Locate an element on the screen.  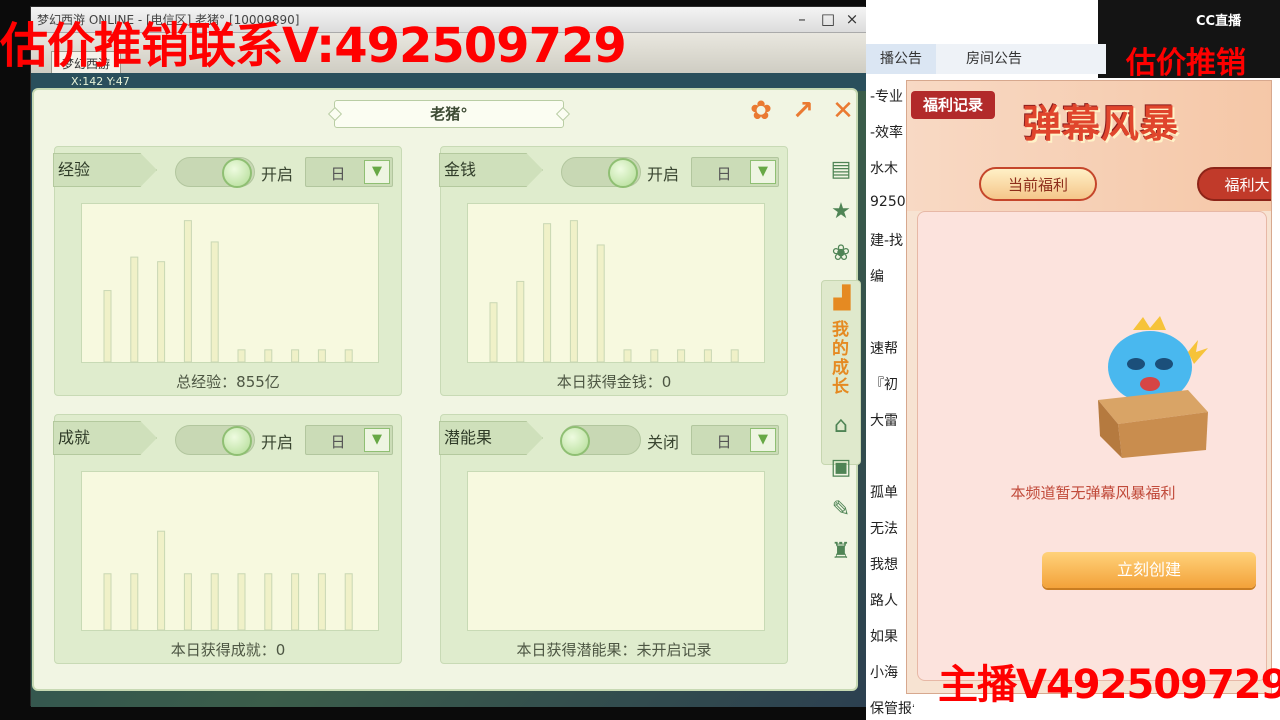
my-growth-label: 我的成长 is located at coordinates (840, 358).